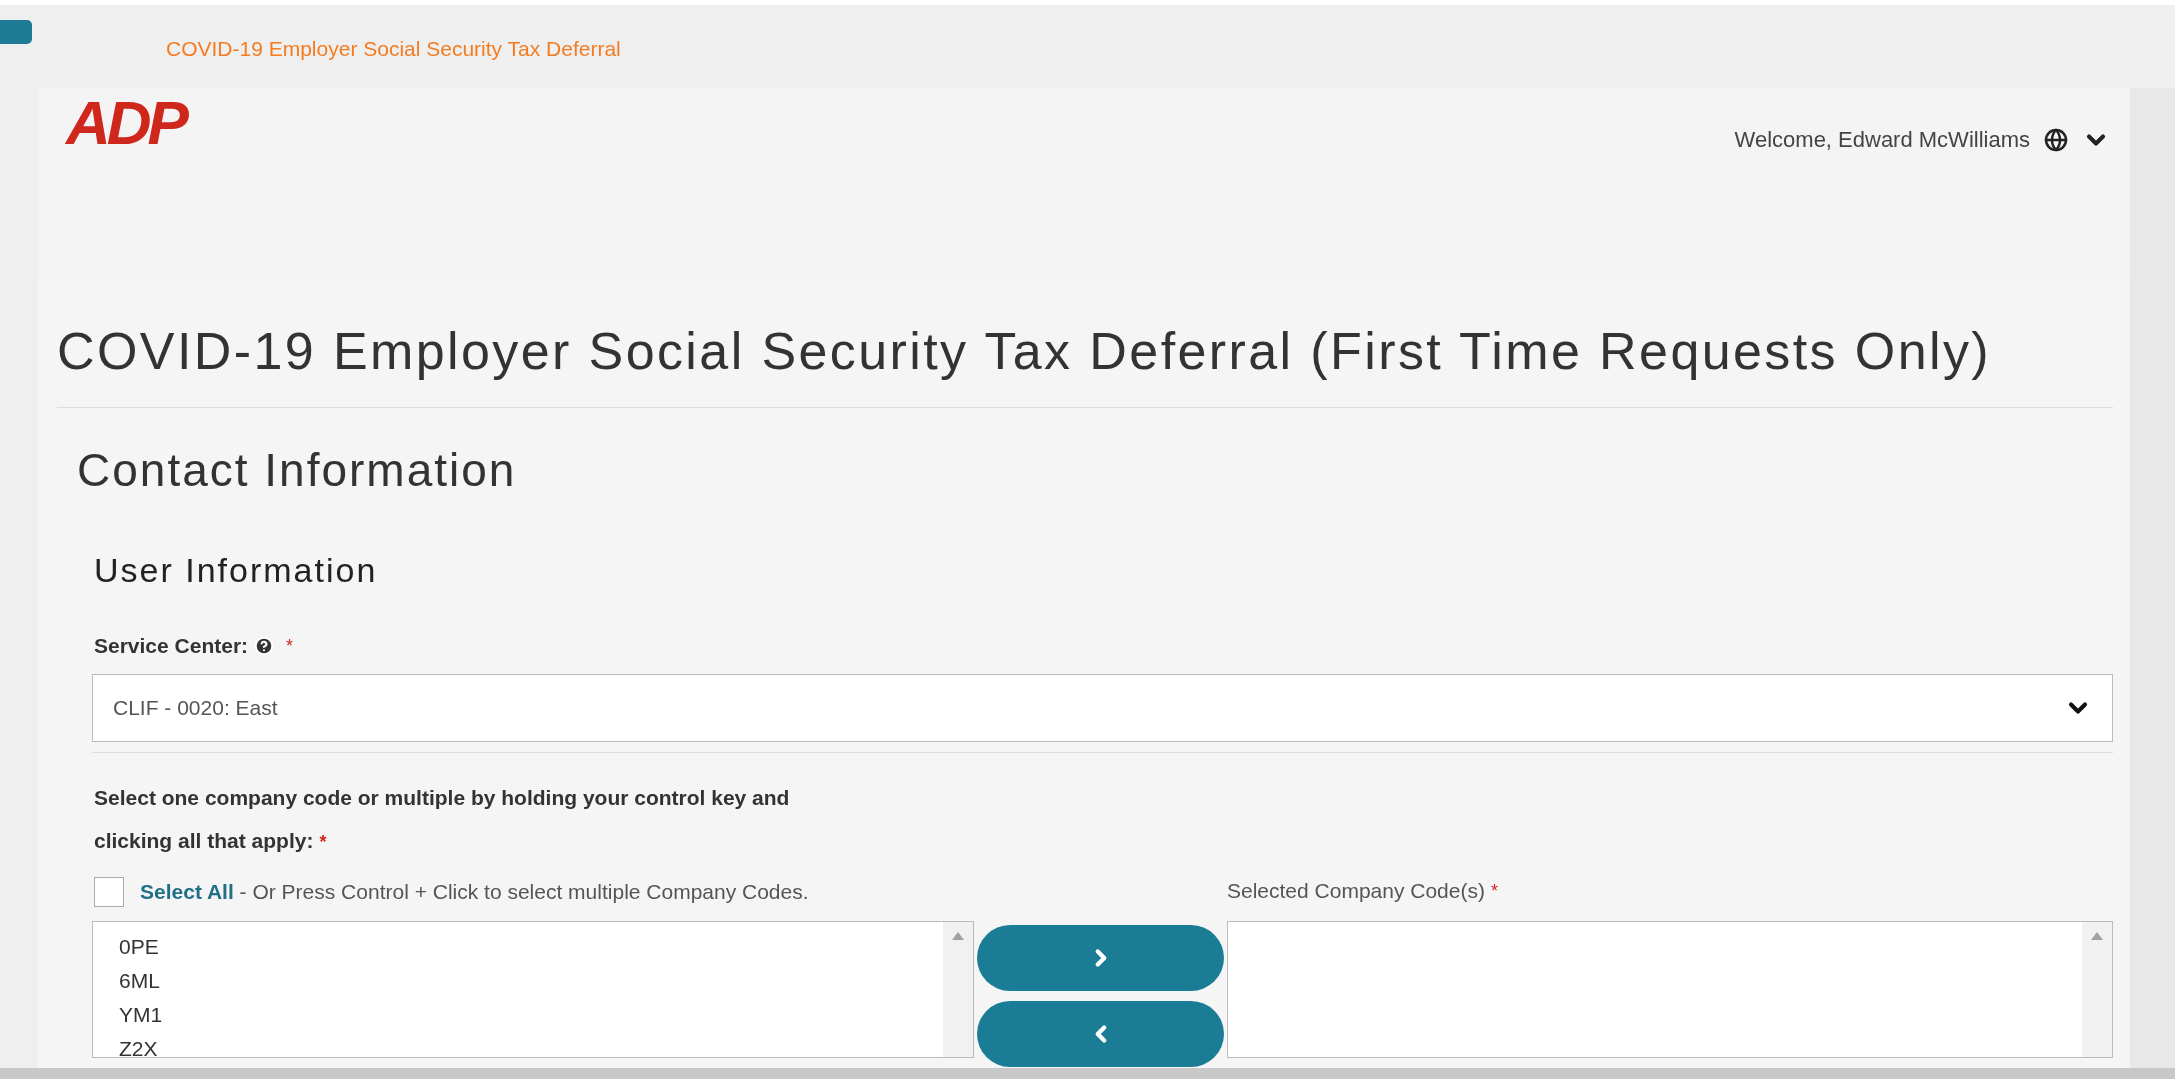  What do you see at coordinates (518, 981) in the screenshot?
I see `list-item: 6ML` at bounding box center [518, 981].